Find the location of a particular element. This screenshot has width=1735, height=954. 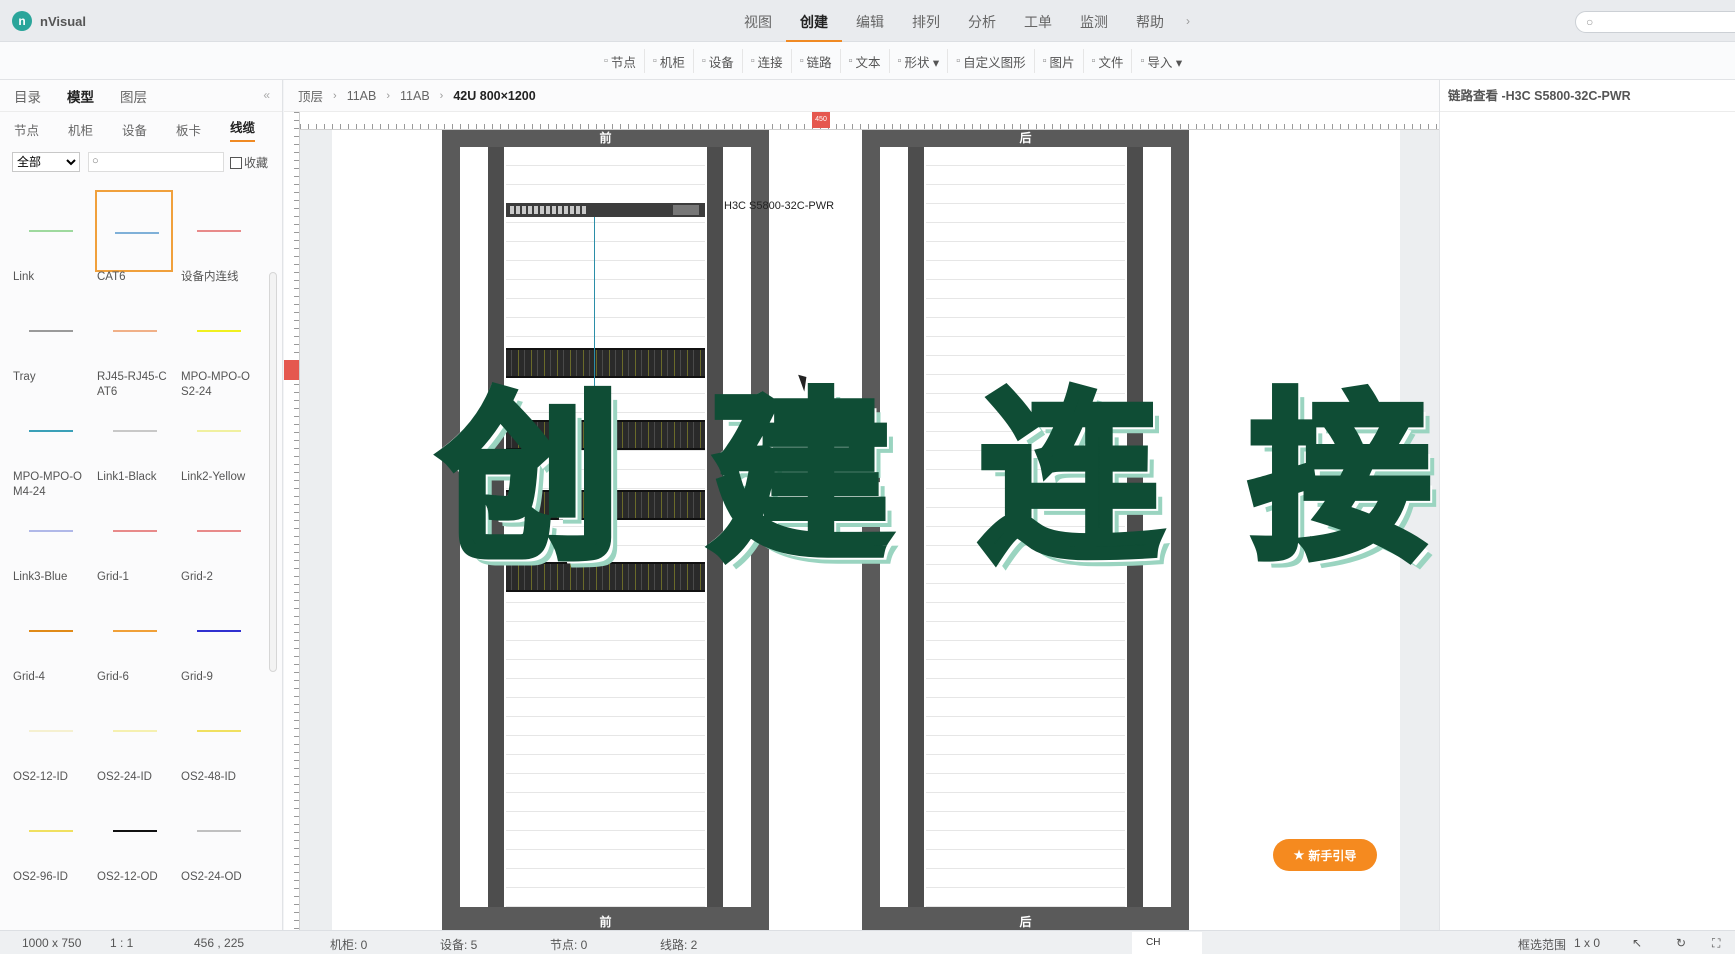

cable-model-item: RJ45-RJ45-CAT6 is located at coordinates (132, 344).